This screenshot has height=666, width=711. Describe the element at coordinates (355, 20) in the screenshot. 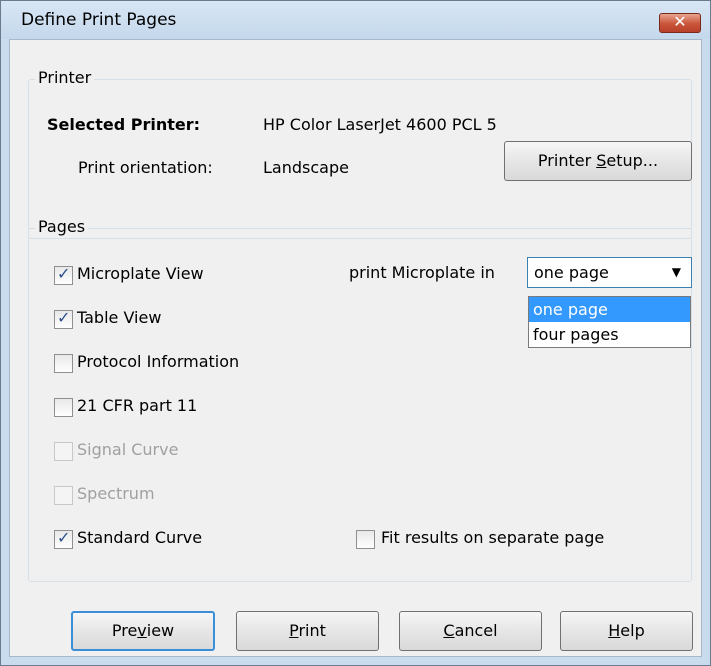

I see `title-bar: Define Print Pages ✕` at that location.